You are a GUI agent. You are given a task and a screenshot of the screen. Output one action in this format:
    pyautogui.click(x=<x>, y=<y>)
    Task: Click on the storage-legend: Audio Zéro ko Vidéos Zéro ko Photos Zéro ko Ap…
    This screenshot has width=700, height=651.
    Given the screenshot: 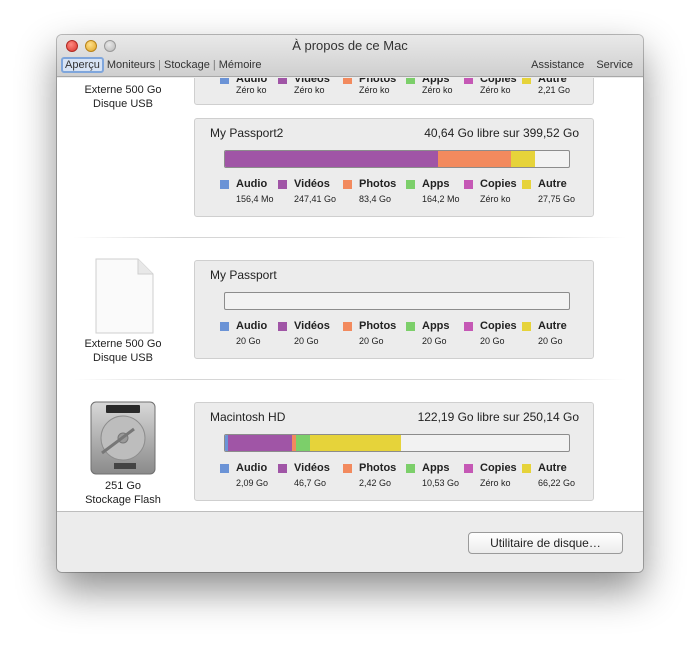 What is the action you would take?
    pyautogui.click(x=400, y=95)
    